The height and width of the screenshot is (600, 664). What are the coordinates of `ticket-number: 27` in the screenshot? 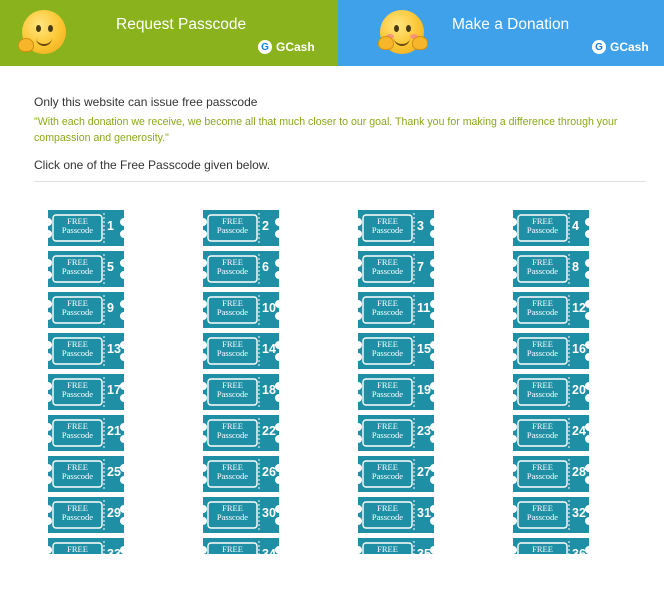 It's located at (424, 472).